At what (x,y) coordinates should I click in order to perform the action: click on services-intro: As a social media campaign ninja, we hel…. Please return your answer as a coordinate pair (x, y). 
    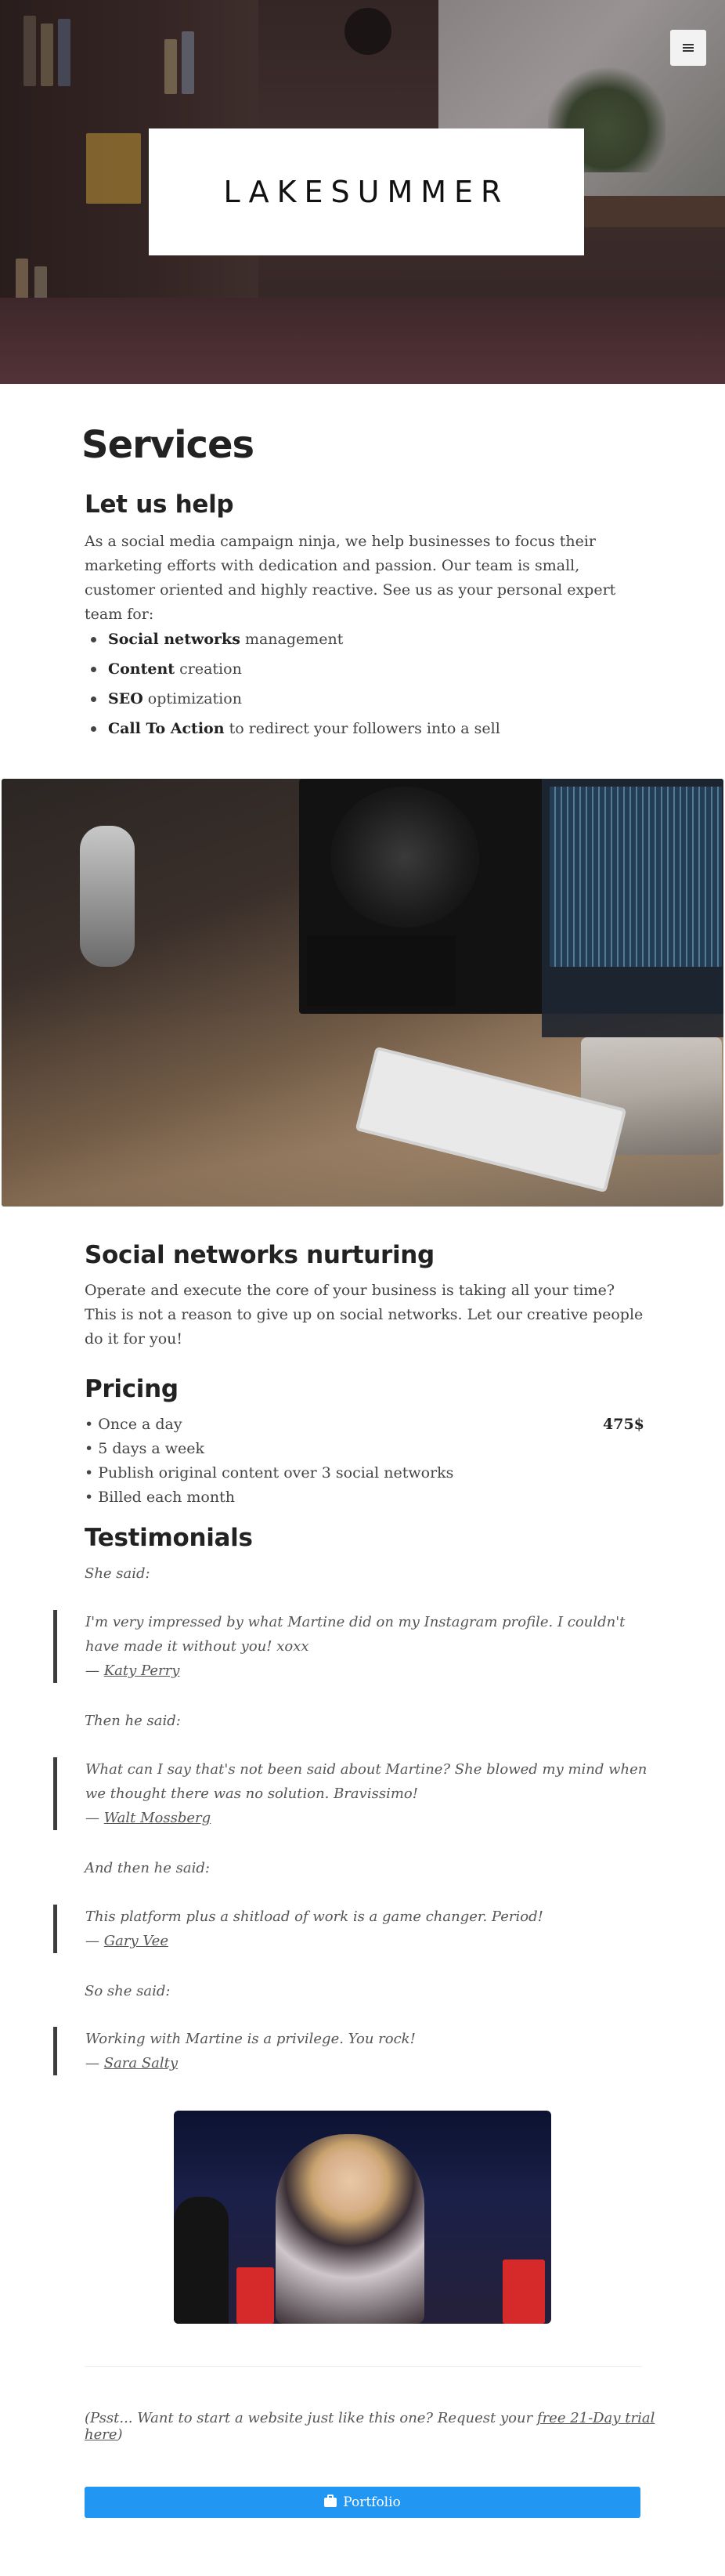
    Looking at the image, I should click on (350, 578).